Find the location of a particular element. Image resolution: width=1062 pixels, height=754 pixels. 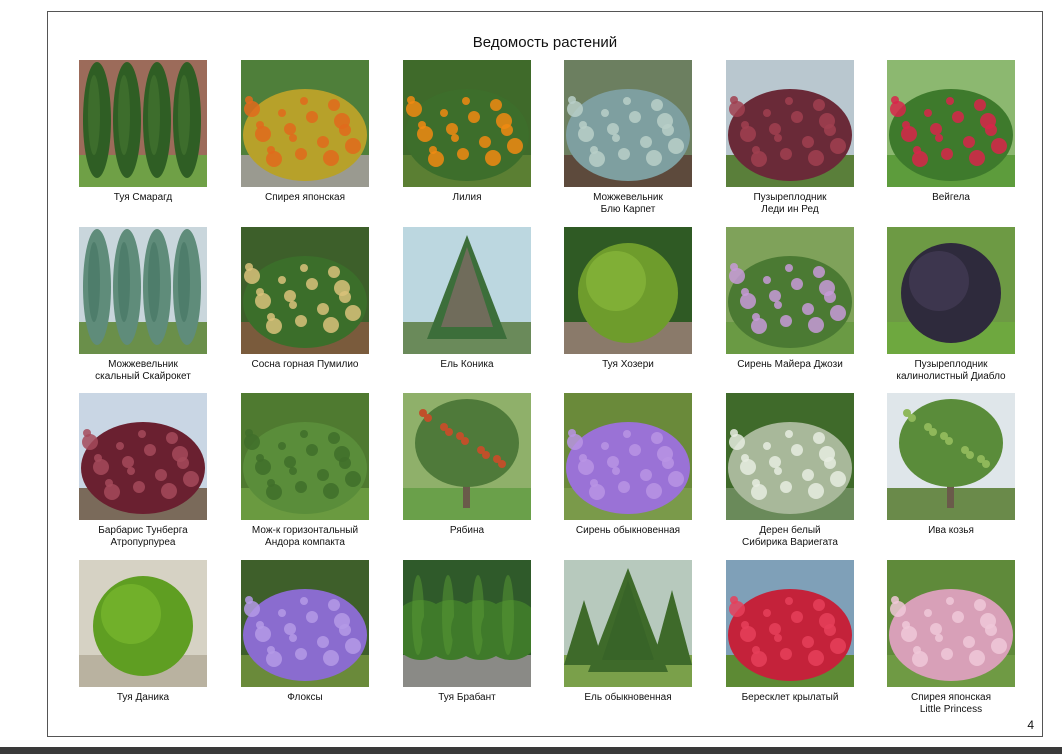

plant-name: Ива козья is located at coordinates (951, 530).